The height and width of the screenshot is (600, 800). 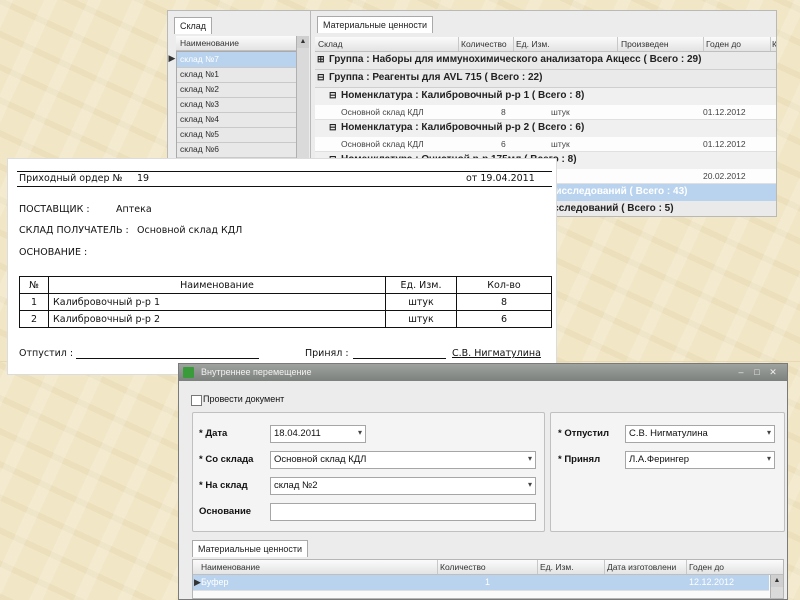 What do you see at coordinates (71, 178) in the screenshot?
I see `receipt-title: Приходный ордер №` at bounding box center [71, 178].